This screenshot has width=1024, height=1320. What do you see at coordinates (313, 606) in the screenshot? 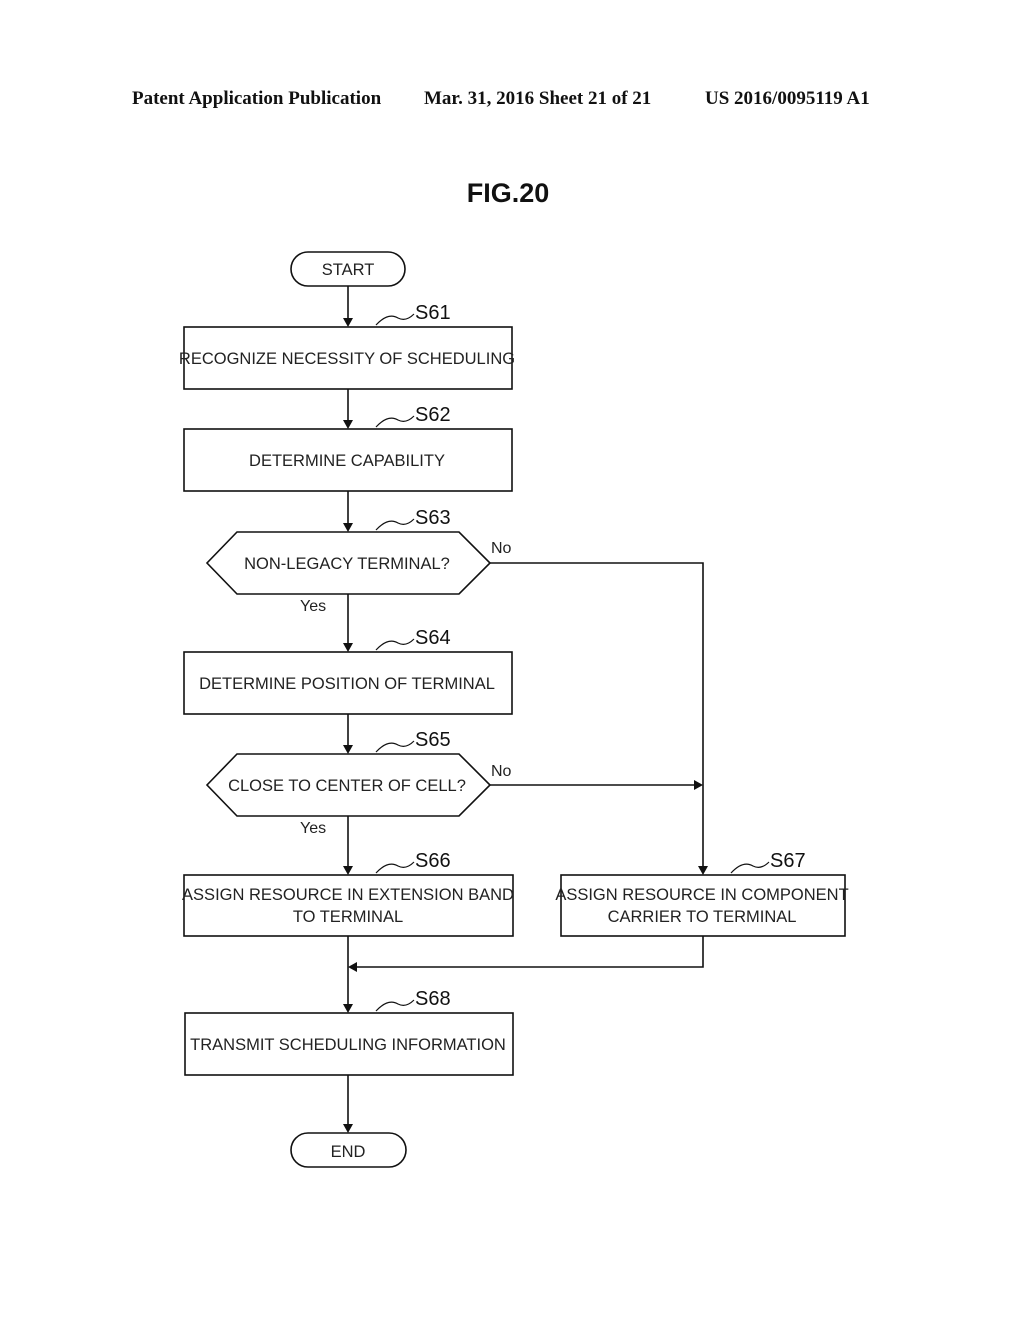
I see `branch-yes-s63: Yes` at bounding box center [313, 606].